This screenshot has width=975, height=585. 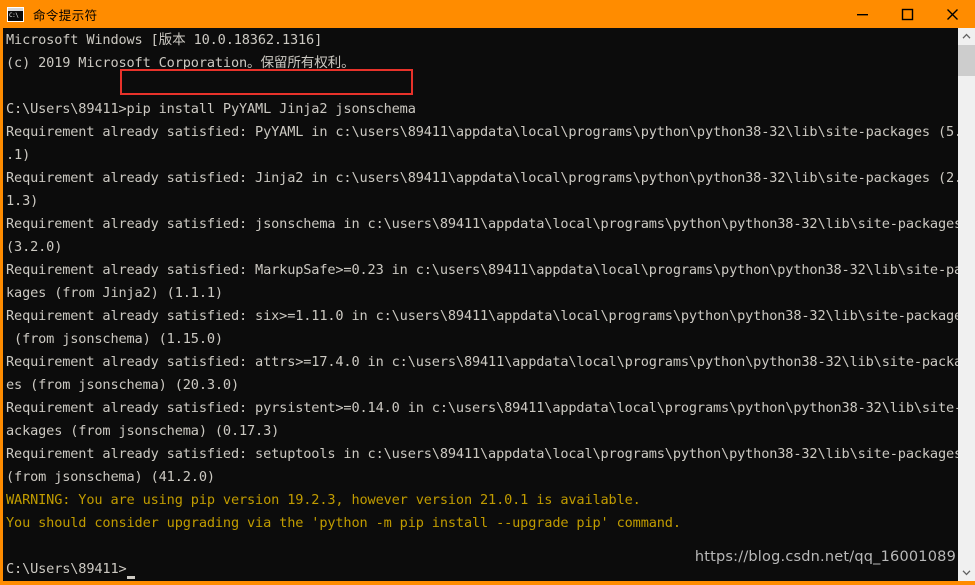 What do you see at coordinates (18, 155) in the screenshot?
I see `terminal-line: .1)` at bounding box center [18, 155].